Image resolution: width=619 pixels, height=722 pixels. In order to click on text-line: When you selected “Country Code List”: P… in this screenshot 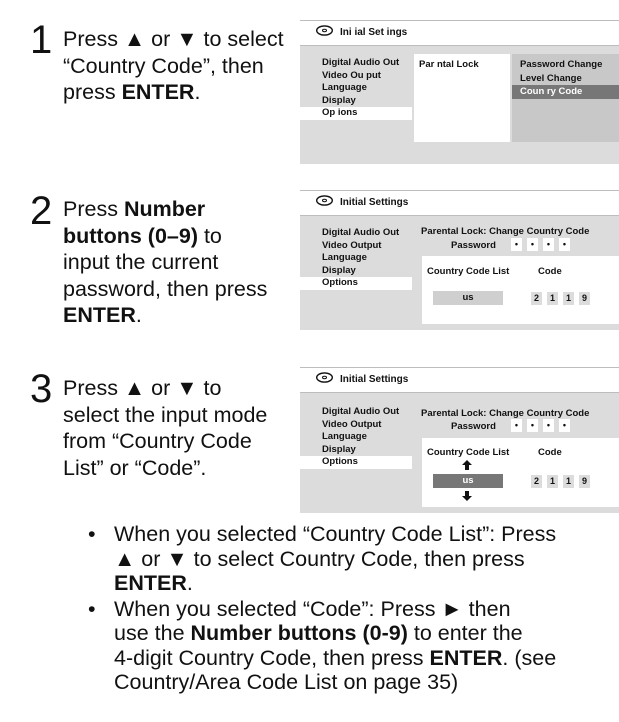, I will do `click(335, 534)`.